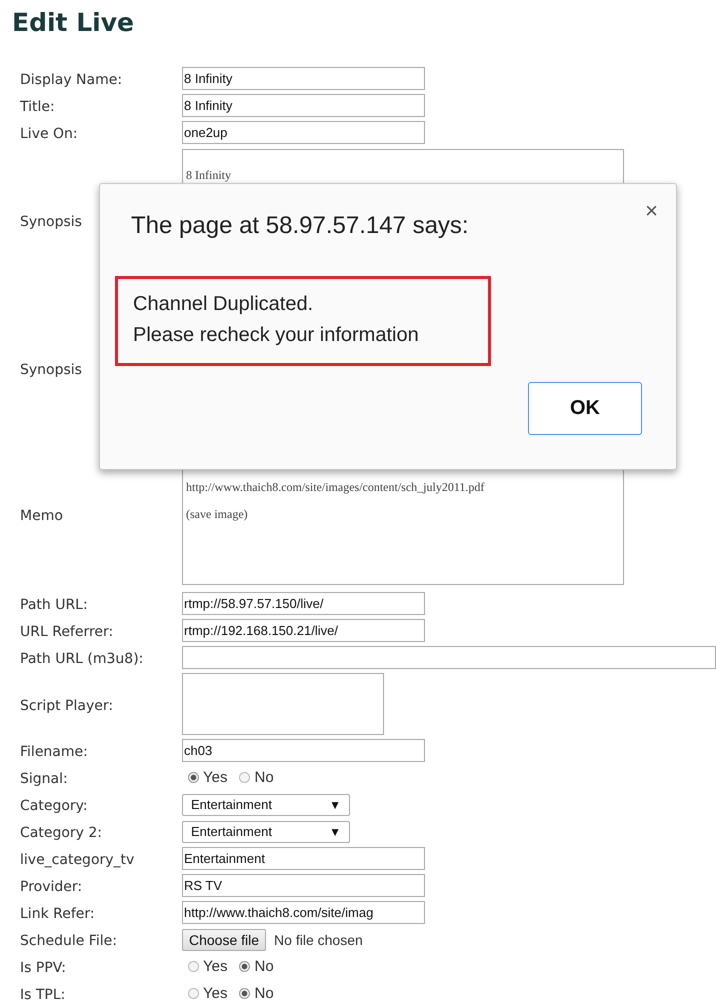 The height and width of the screenshot is (1000, 716). I want to click on text-area, so click(283, 704).